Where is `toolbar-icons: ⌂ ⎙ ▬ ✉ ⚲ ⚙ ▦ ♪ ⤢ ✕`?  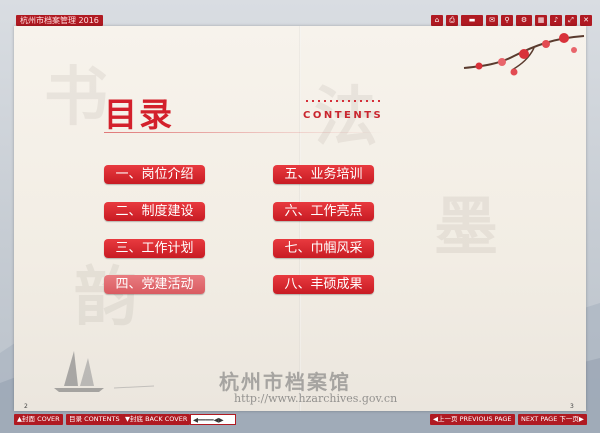
toolbar-icons: ⌂ ⎙ ▬ ✉ ⚲ ⚙ ▦ ♪ ⤢ ✕ is located at coordinates (511, 20).